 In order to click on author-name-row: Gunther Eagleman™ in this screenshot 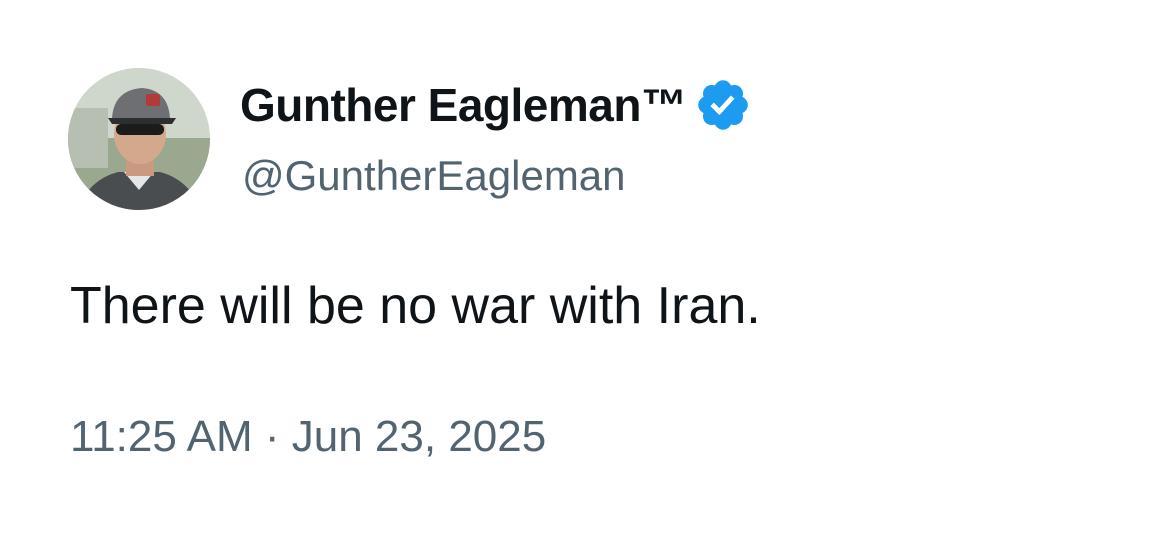, I will do `click(496, 105)`.